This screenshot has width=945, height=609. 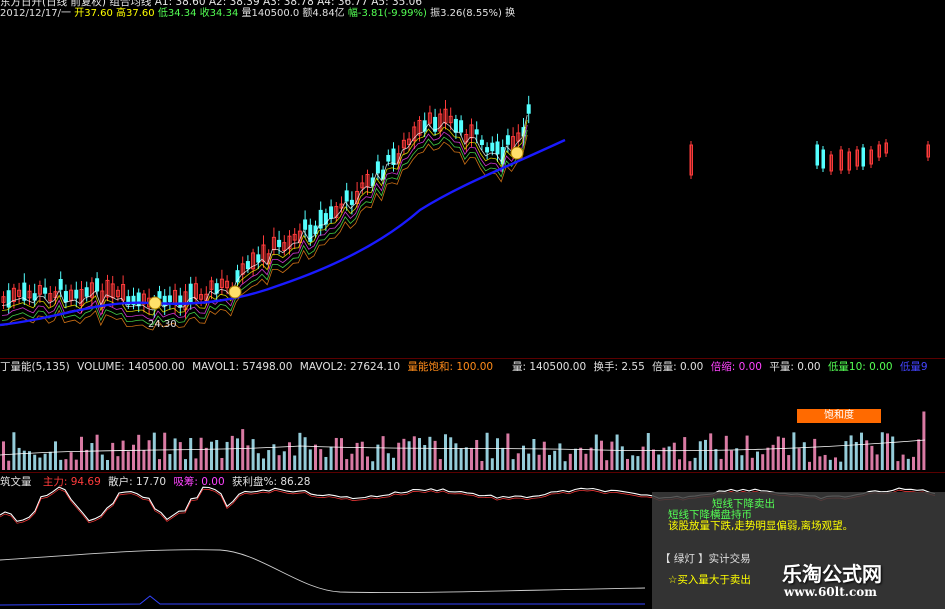 I want to click on volume-value: VOLUME: 140500.00, so click(x=131, y=367).